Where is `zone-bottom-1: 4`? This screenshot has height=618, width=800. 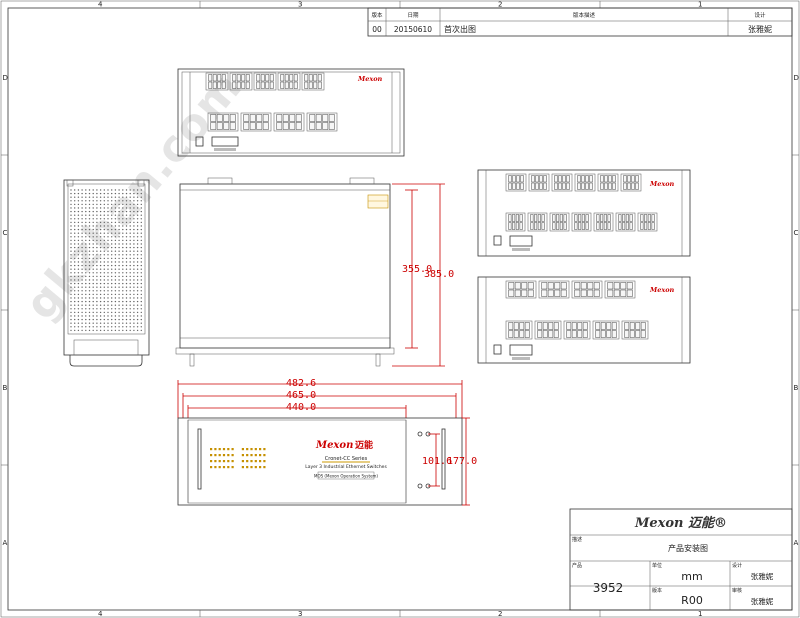 zone-bottom-1: 4 is located at coordinates (100, 614).